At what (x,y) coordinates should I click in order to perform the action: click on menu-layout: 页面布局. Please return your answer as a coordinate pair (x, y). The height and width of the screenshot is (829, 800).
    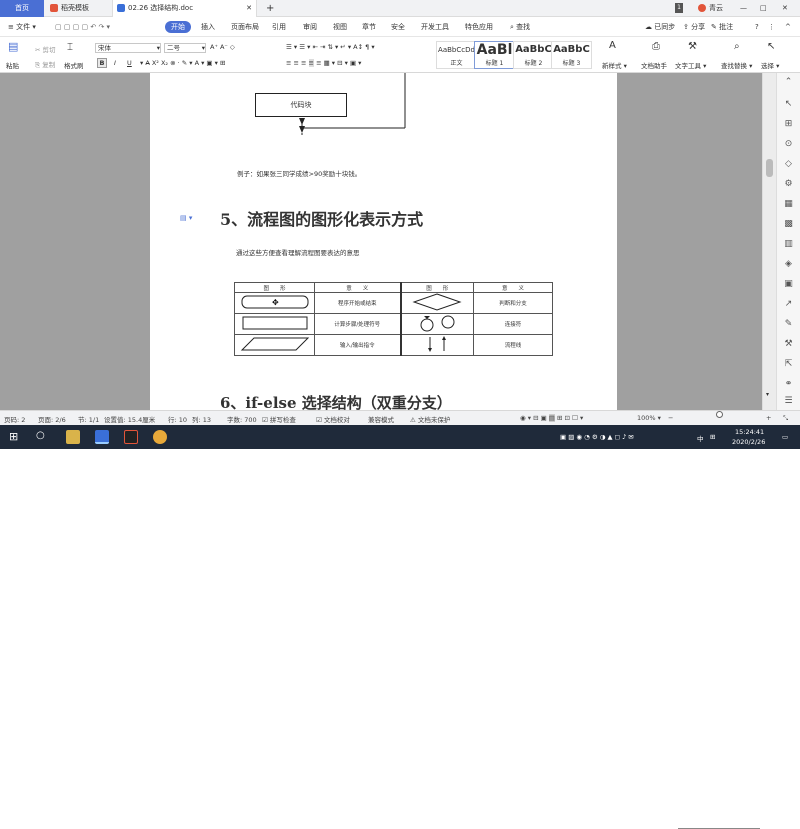
    Looking at the image, I should click on (245, 27).